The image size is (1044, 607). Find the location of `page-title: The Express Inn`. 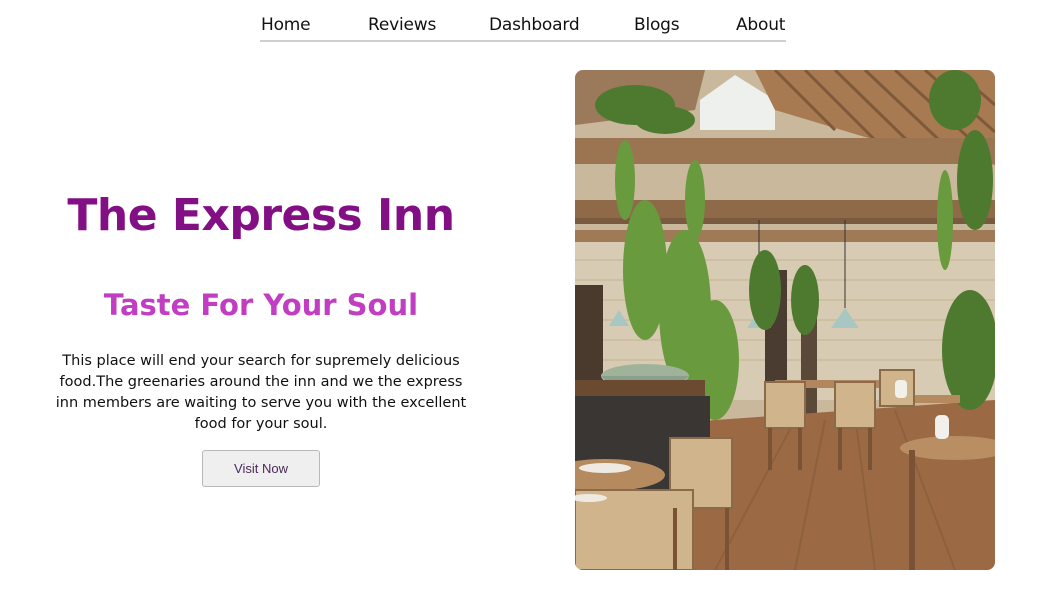

page-title: The Express Inn is located at coordinates (261, 215).